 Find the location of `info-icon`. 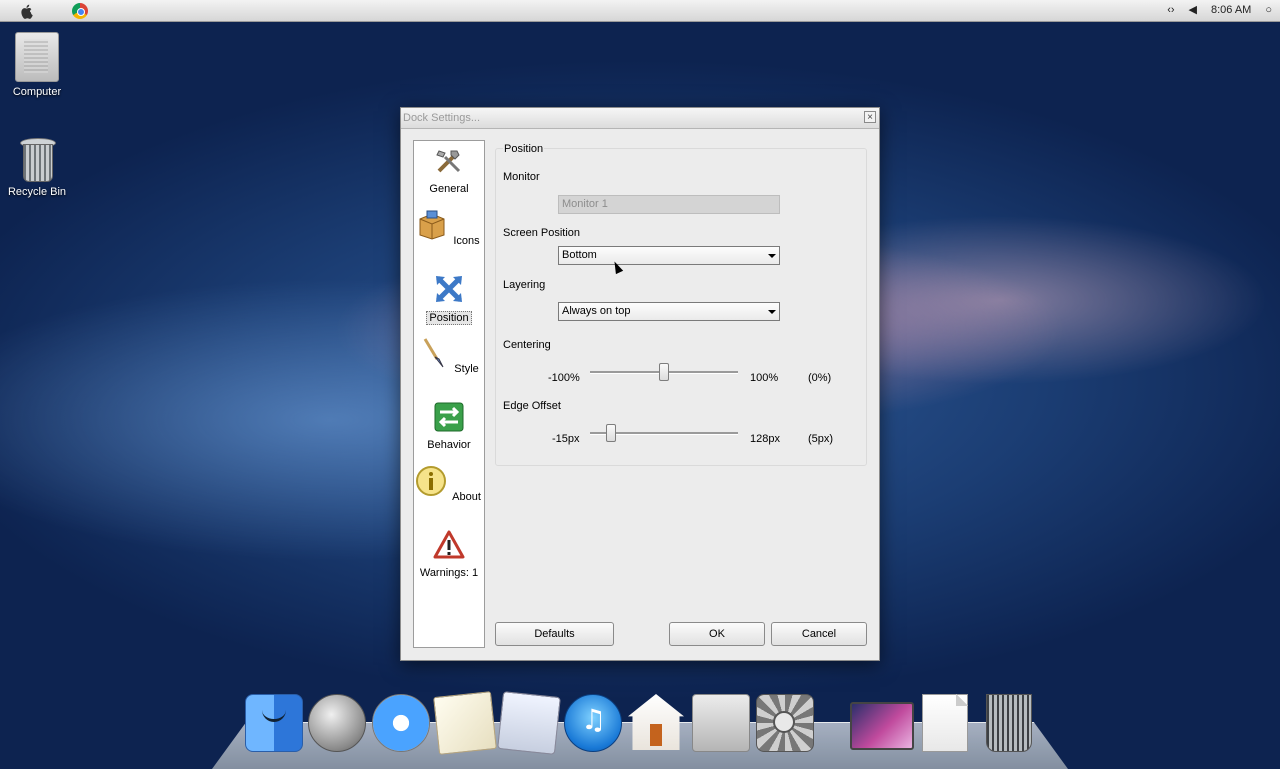

info-icon is located at coordinates (431, 481).